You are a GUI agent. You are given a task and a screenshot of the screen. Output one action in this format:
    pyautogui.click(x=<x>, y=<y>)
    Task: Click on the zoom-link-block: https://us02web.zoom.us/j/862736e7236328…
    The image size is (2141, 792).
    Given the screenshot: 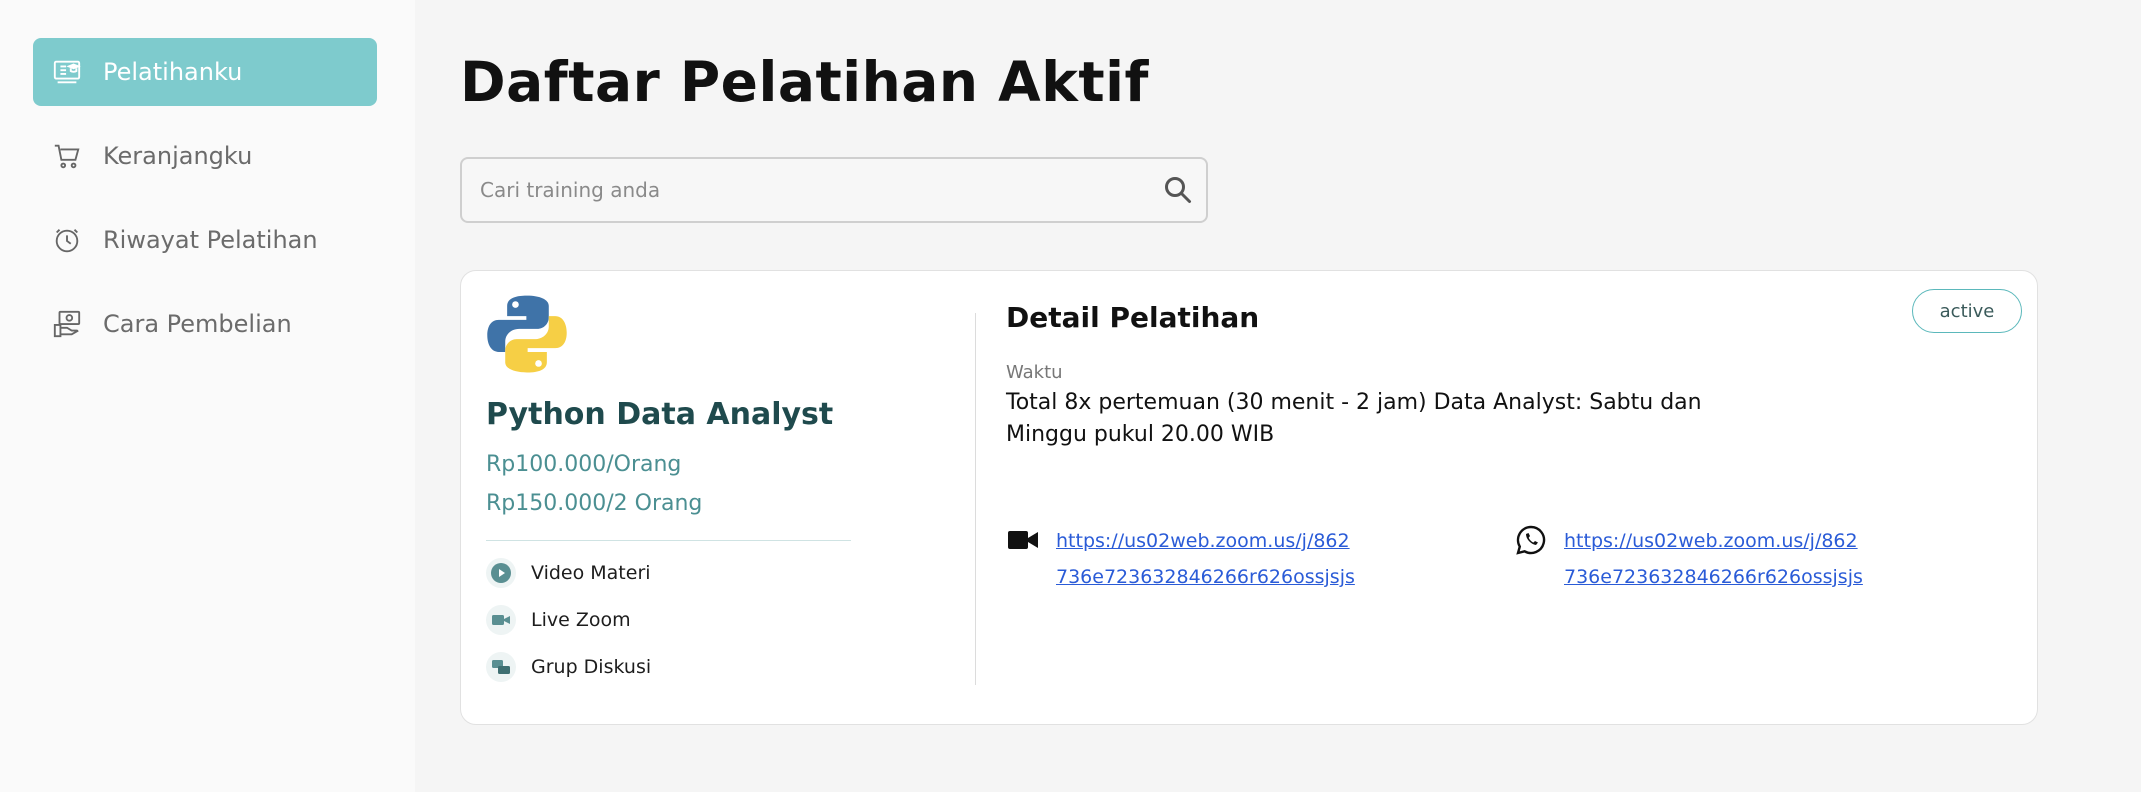 What is the action you would take?
    pyautogui.click(x=1181, y=559)
    